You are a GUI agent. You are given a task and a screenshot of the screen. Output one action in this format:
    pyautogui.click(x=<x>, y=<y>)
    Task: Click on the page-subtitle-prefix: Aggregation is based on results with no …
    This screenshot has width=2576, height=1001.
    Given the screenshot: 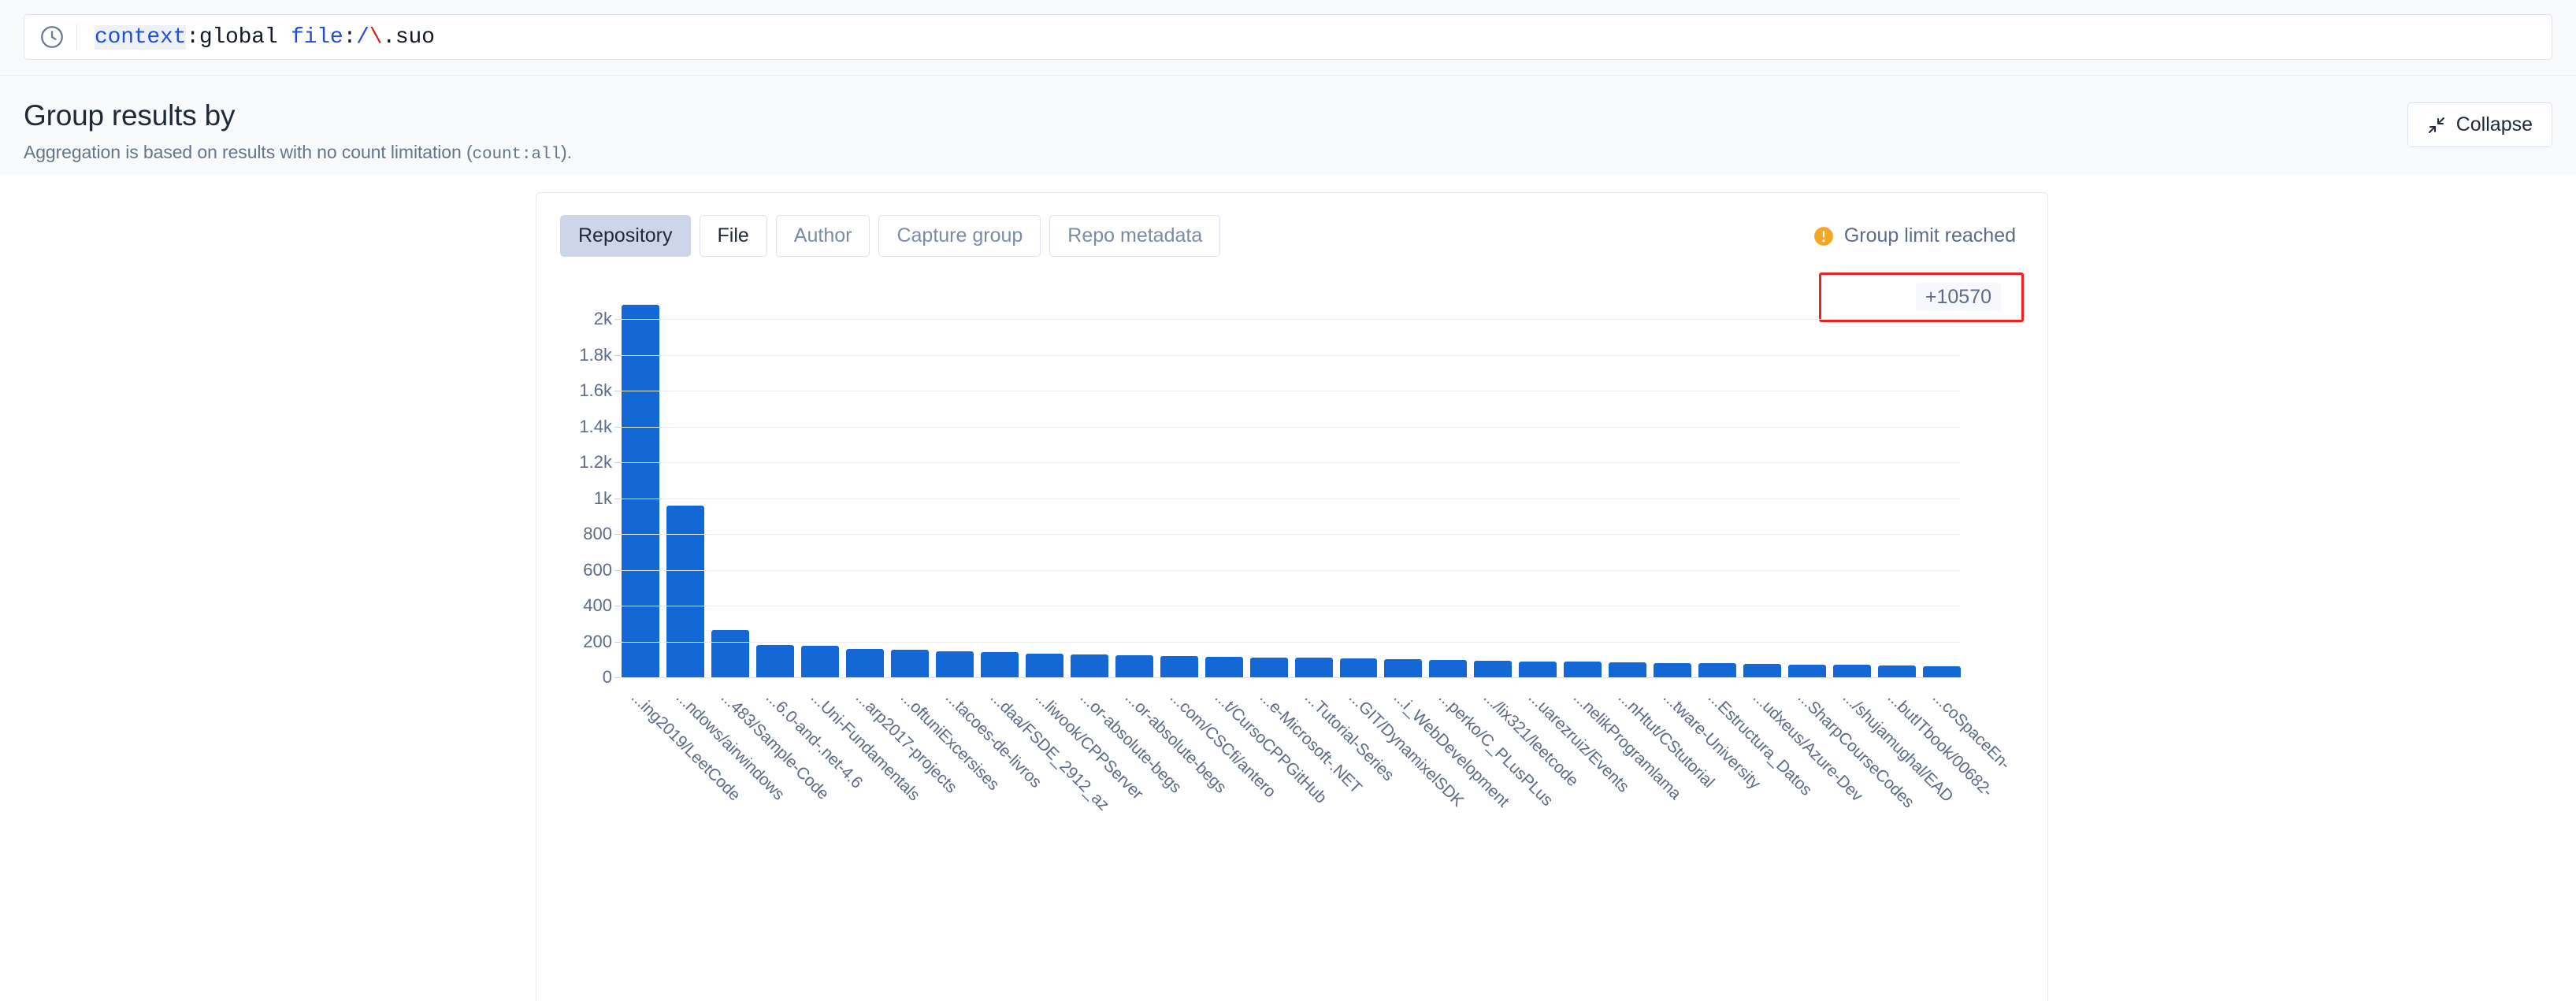 What is the action you would take?
    pyautogui.click(x=248, y=151)
    